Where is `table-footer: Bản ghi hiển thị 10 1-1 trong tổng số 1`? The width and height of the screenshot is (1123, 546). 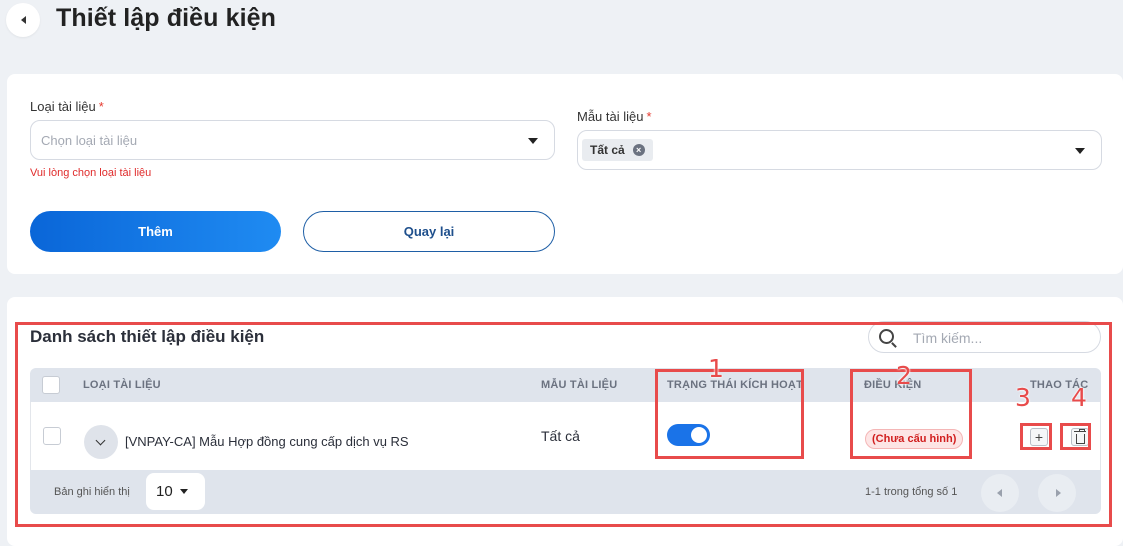 table-footer: Bản ghi hiển thị 10 1-1 trong tổng số 1 is located at coordinates (565, 492).